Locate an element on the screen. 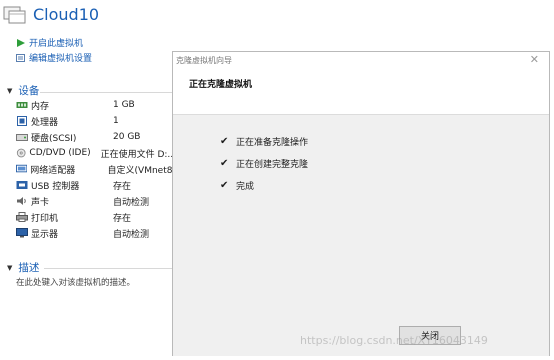 The height and width of the screenshot is (360, 554). vm-name-title: Cloud10 is located at coordinates (66, 14).